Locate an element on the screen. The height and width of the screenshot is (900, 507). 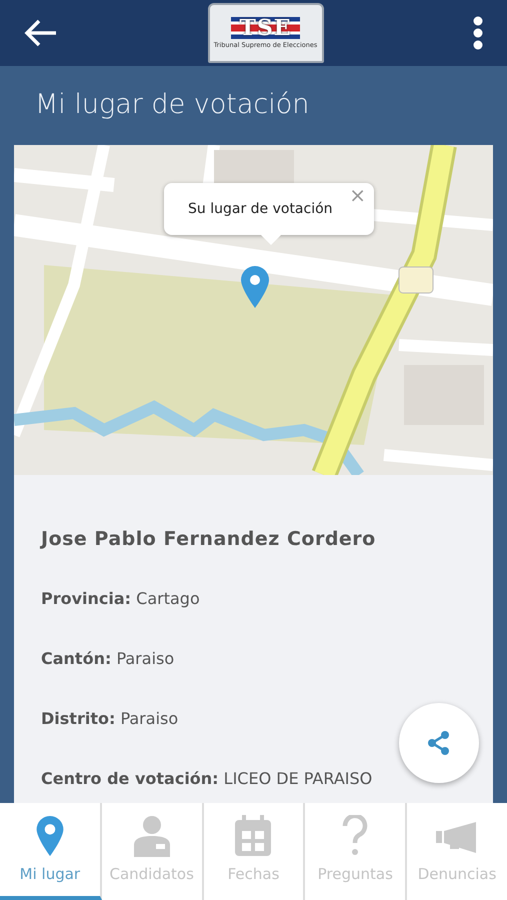
back-button is located at coordinates (41, 33).